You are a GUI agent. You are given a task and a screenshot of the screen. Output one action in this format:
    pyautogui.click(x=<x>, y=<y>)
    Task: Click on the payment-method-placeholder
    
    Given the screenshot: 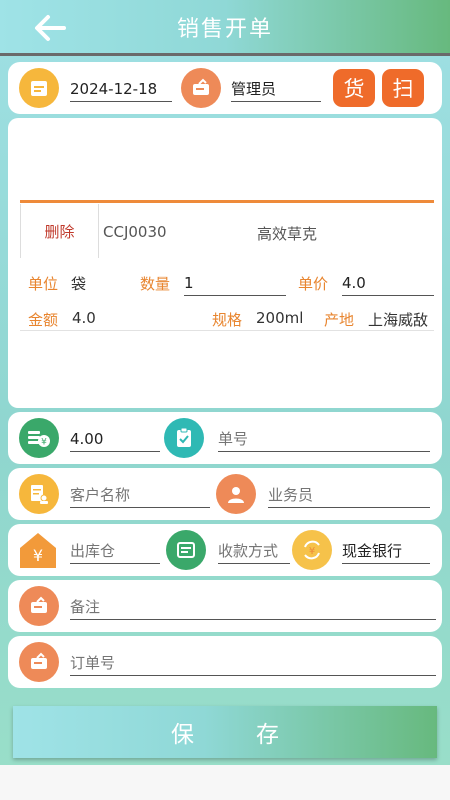 What is the action you would take?
    pyautogui.click(x=254, y=551)
    